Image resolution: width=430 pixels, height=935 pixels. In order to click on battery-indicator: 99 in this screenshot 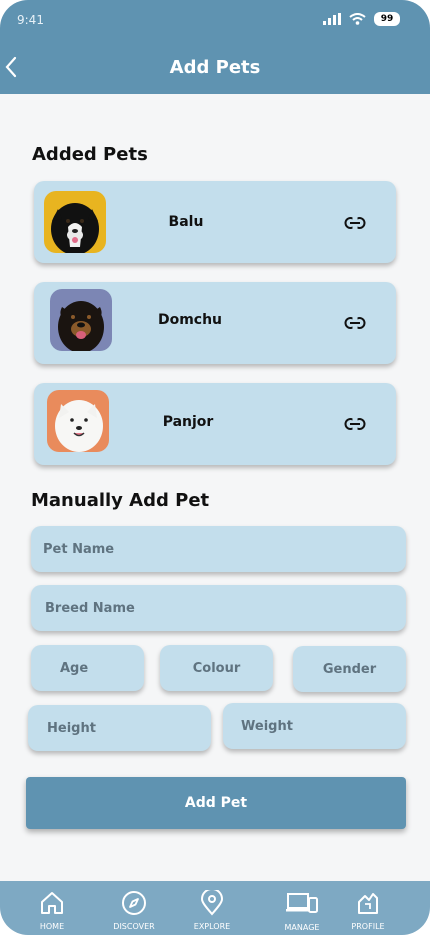, I will do `click(387, 19)`.